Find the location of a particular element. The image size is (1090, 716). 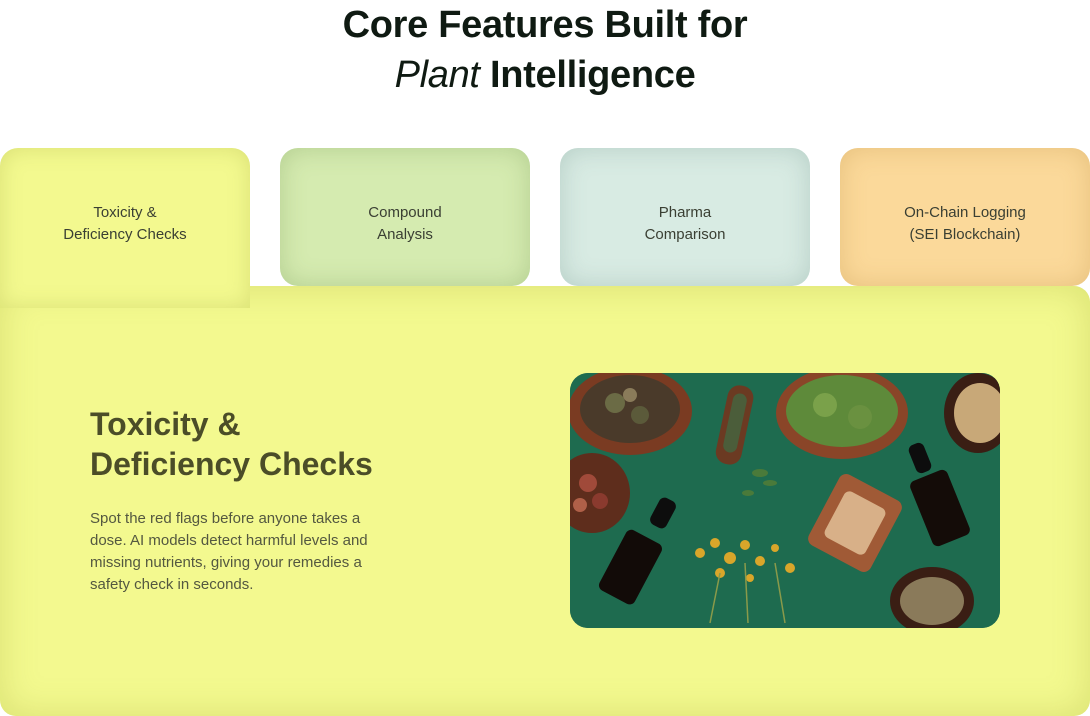

herbs-photo is located at coordinates (785, 500).